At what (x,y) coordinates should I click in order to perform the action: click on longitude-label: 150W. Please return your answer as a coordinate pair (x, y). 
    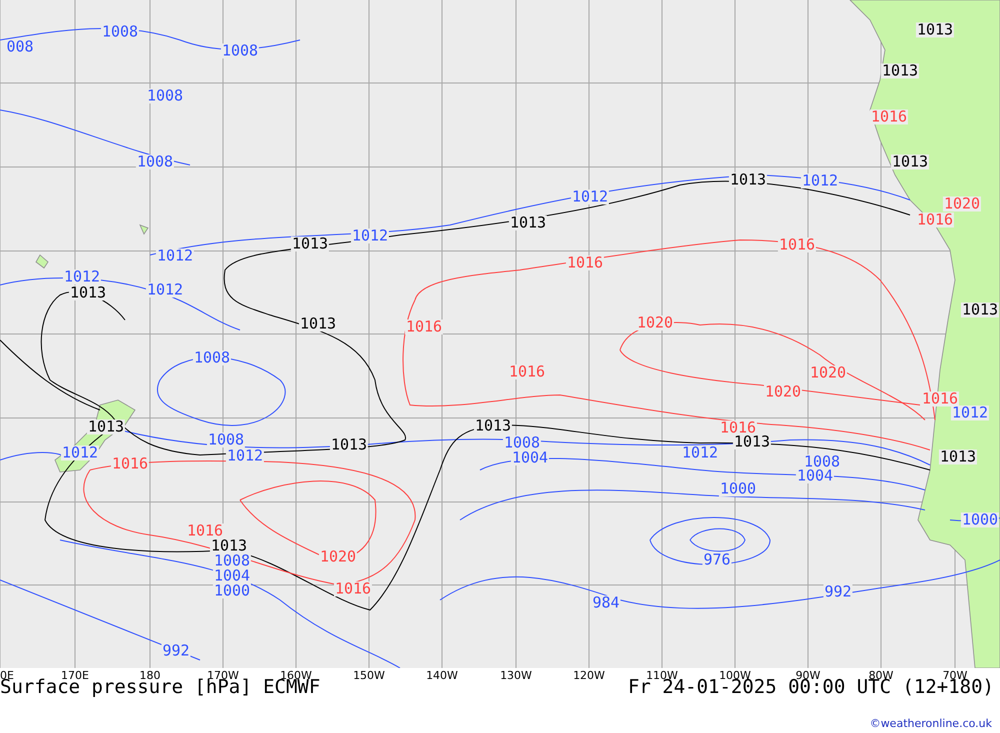
    Looking at the image, I should click on (369, 675).